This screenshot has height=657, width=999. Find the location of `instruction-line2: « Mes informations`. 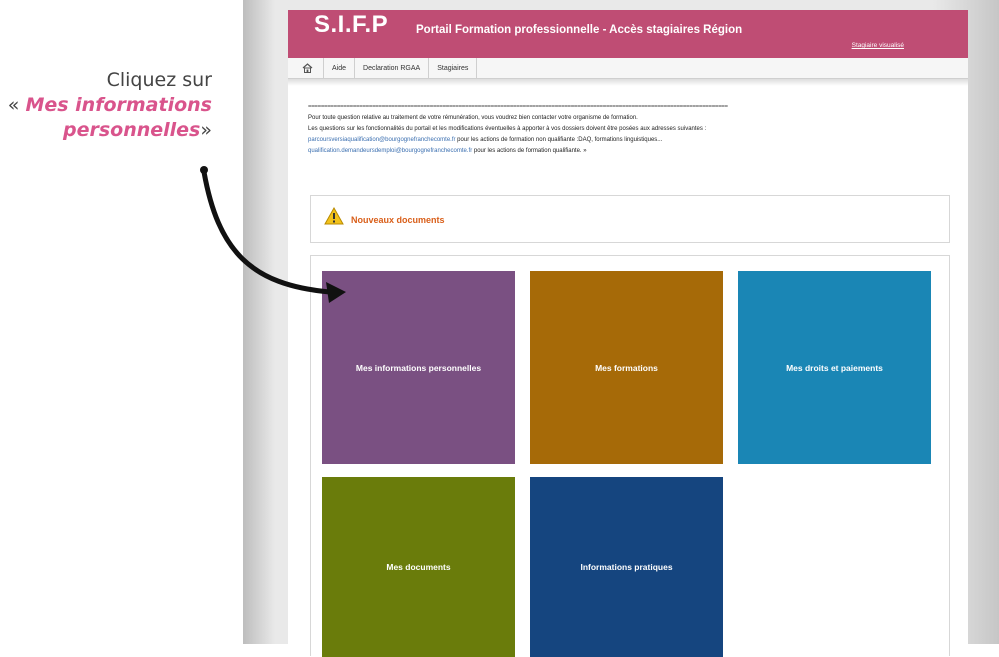

instruction-line2: « Mes informations is located at coordinates (106, 105).